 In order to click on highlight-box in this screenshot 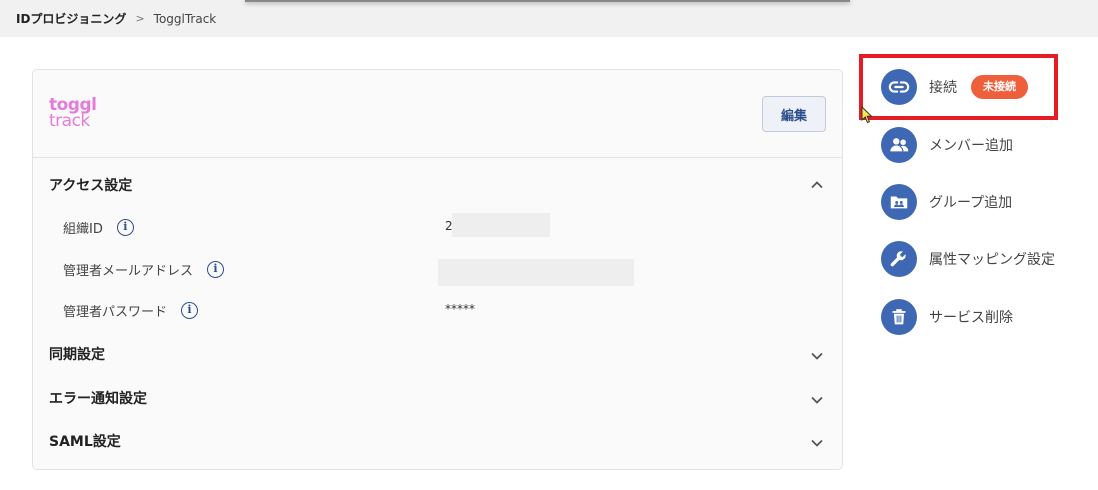, I will do `click(958, 87)`.